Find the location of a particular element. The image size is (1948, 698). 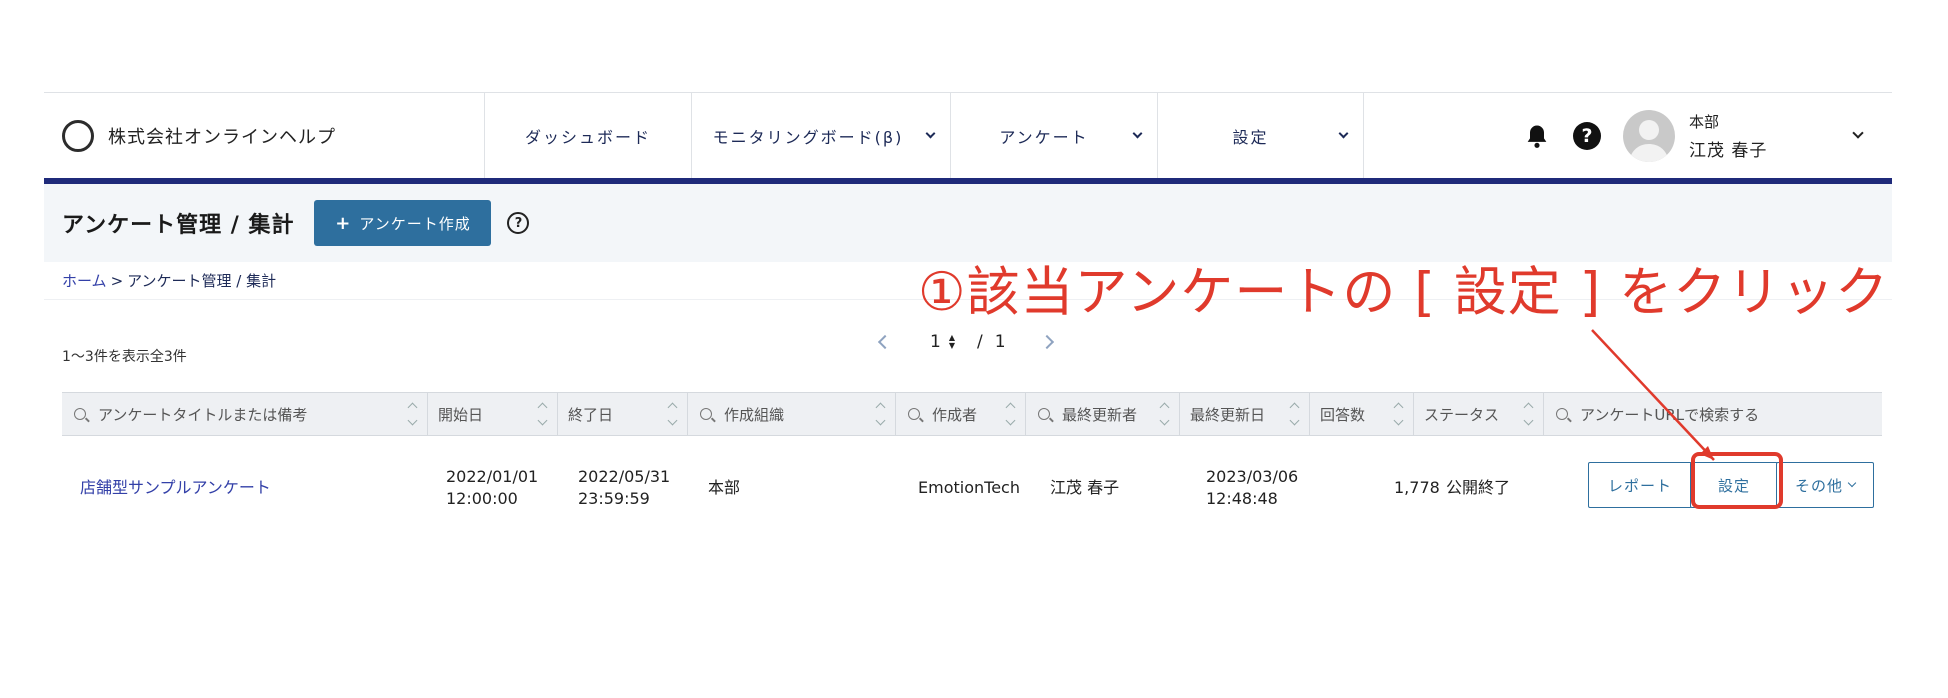

annotation-arrow-icon is located at coordinates (1653, 395).